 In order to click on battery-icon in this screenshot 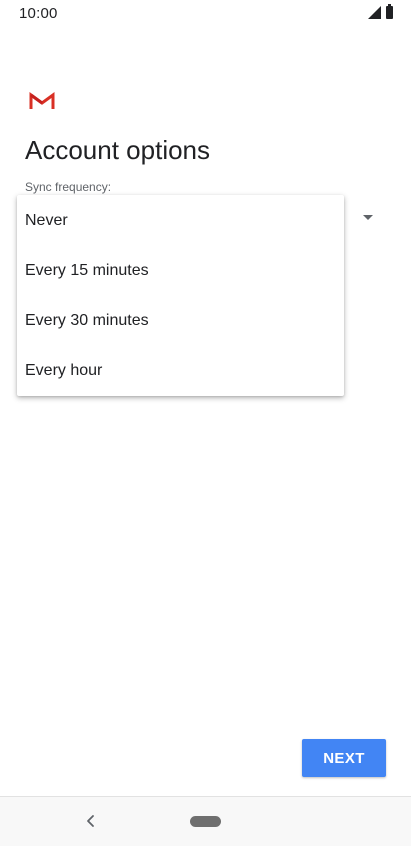, I will do `click(389, 11)`.